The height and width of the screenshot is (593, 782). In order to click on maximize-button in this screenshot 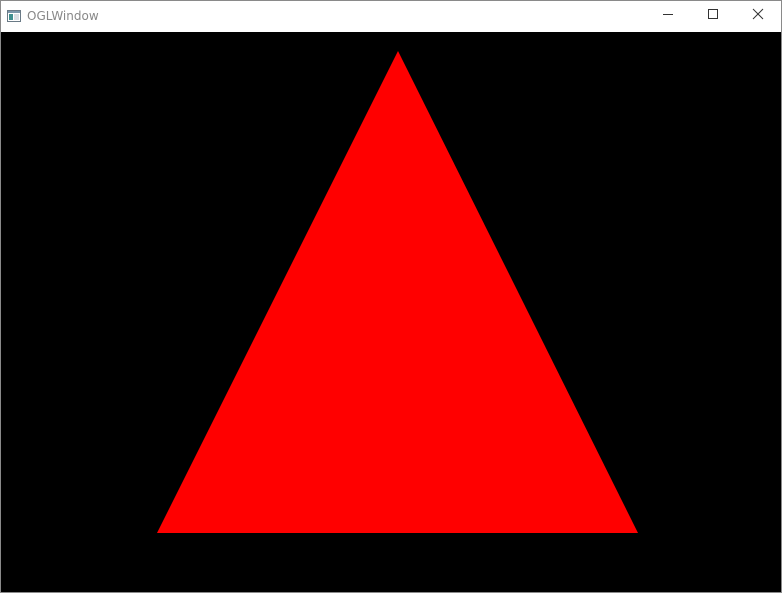, I will do `click(713, 16)`.